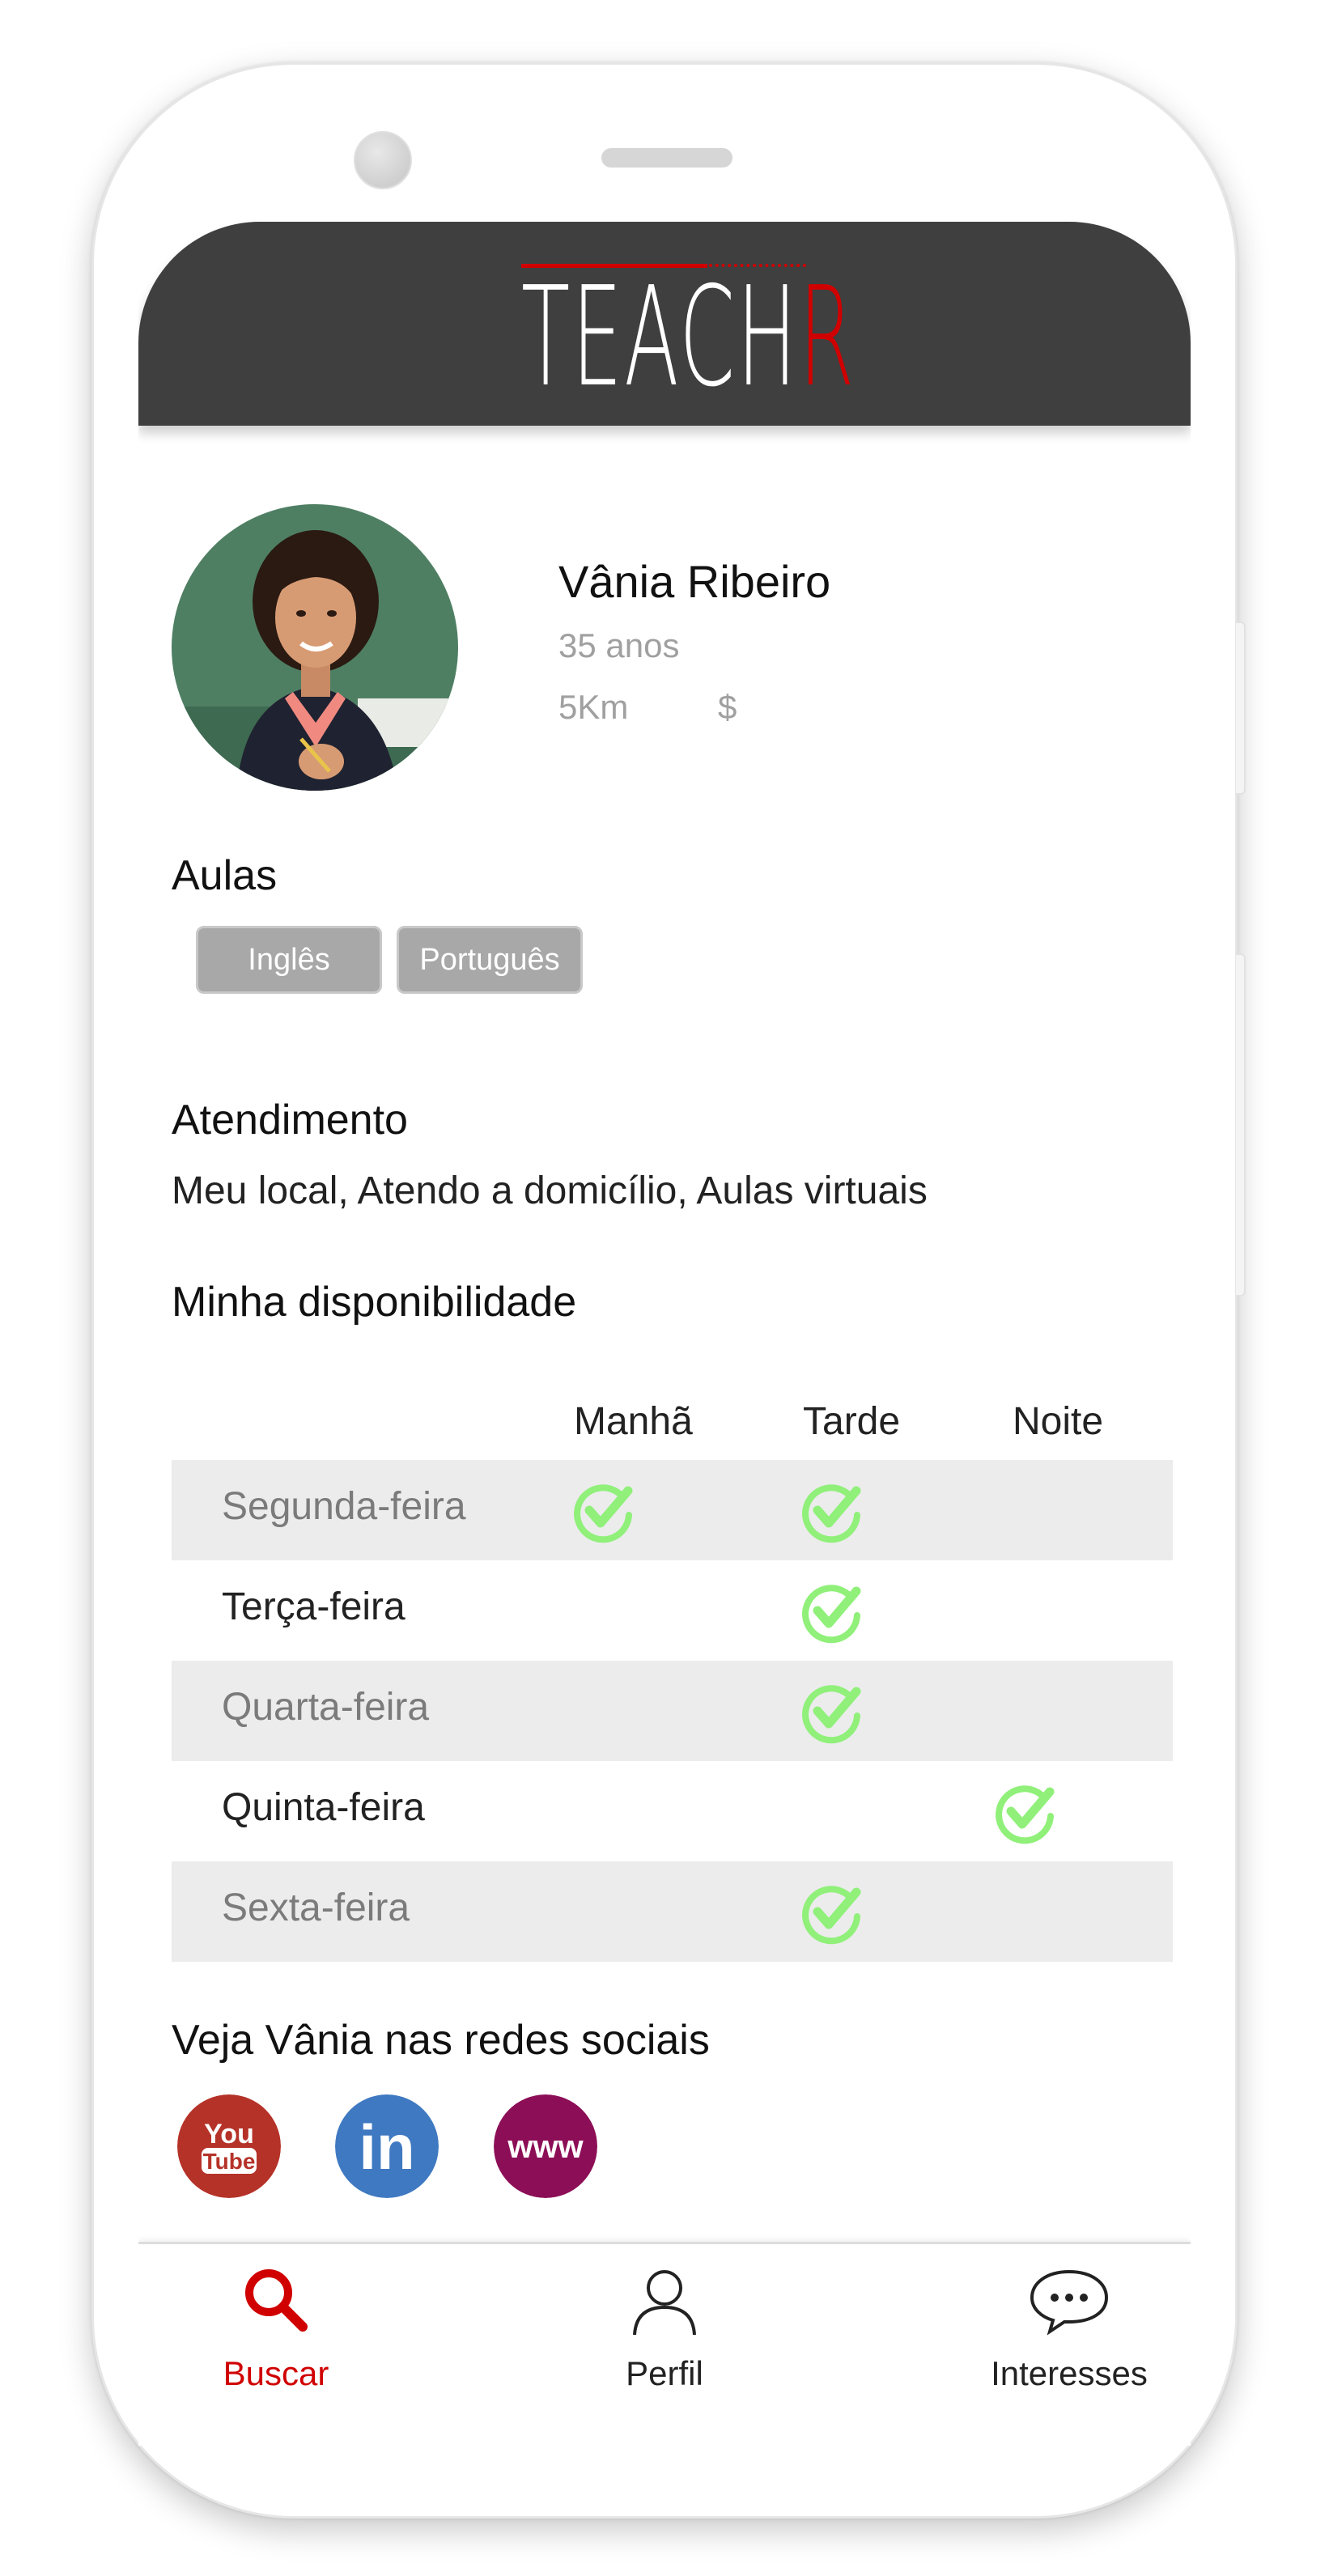  What do you see at coordinates (1241, 708) in the screenshot?
I see `power-button` at bounding box center [1241, 708].